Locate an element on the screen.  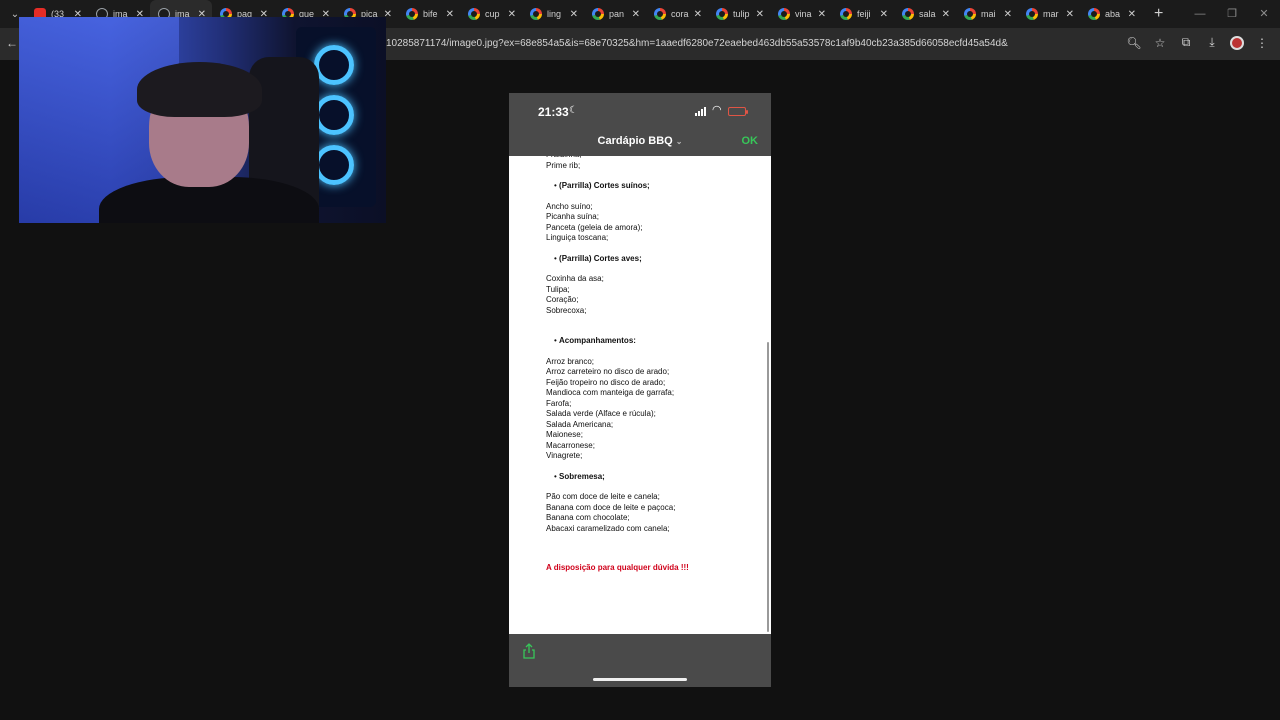
section-heading: Sobremesa; is located at coordinates (657, 477).